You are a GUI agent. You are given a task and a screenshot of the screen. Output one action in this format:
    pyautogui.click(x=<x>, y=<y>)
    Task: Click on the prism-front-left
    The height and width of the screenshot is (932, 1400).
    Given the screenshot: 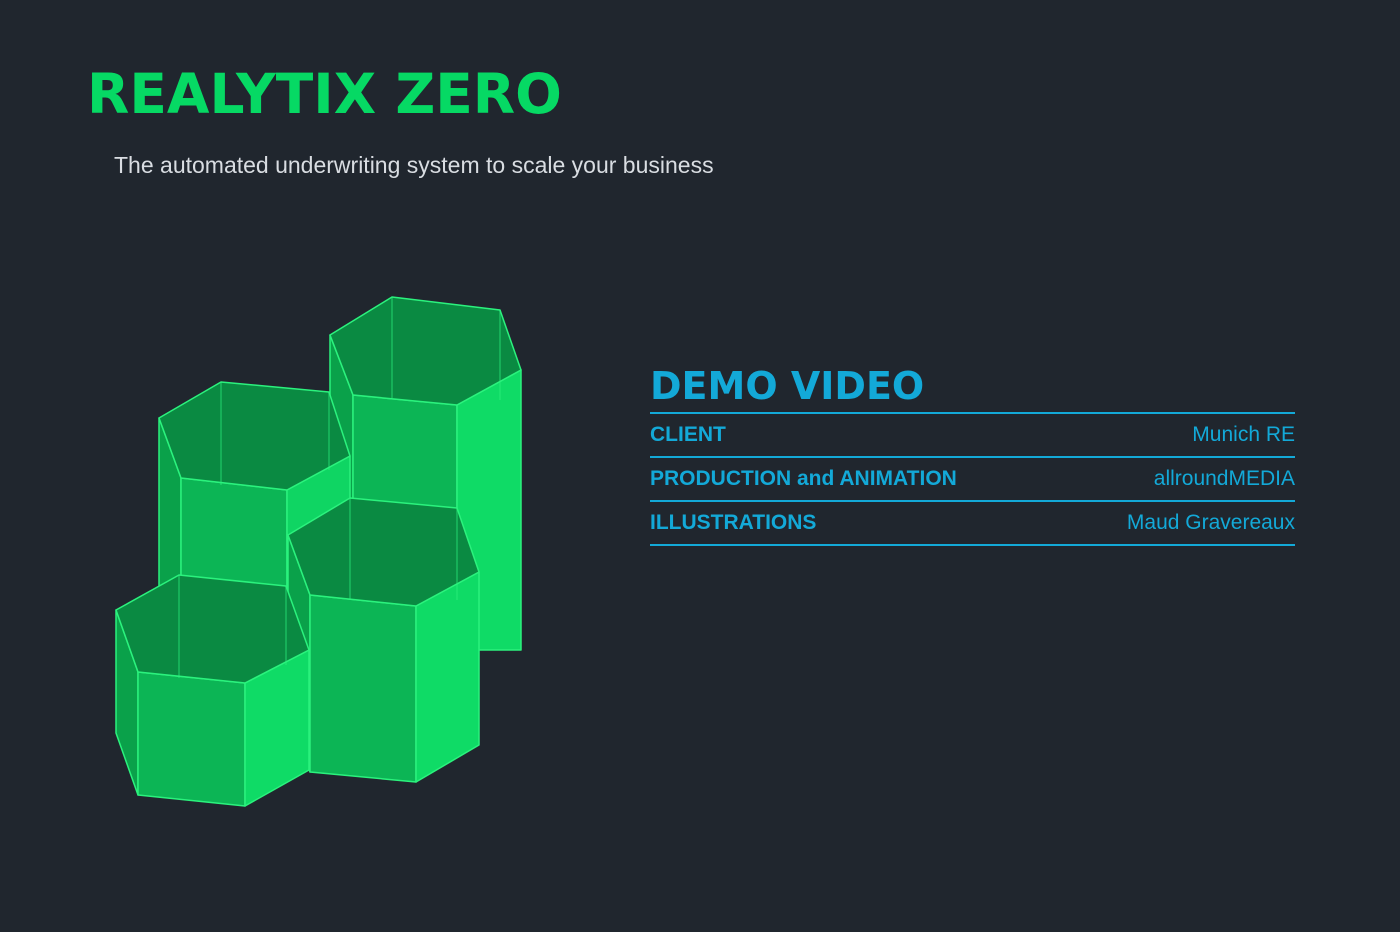 What is the action you would take?
    pyautogui.click(x=212, y=690)
    